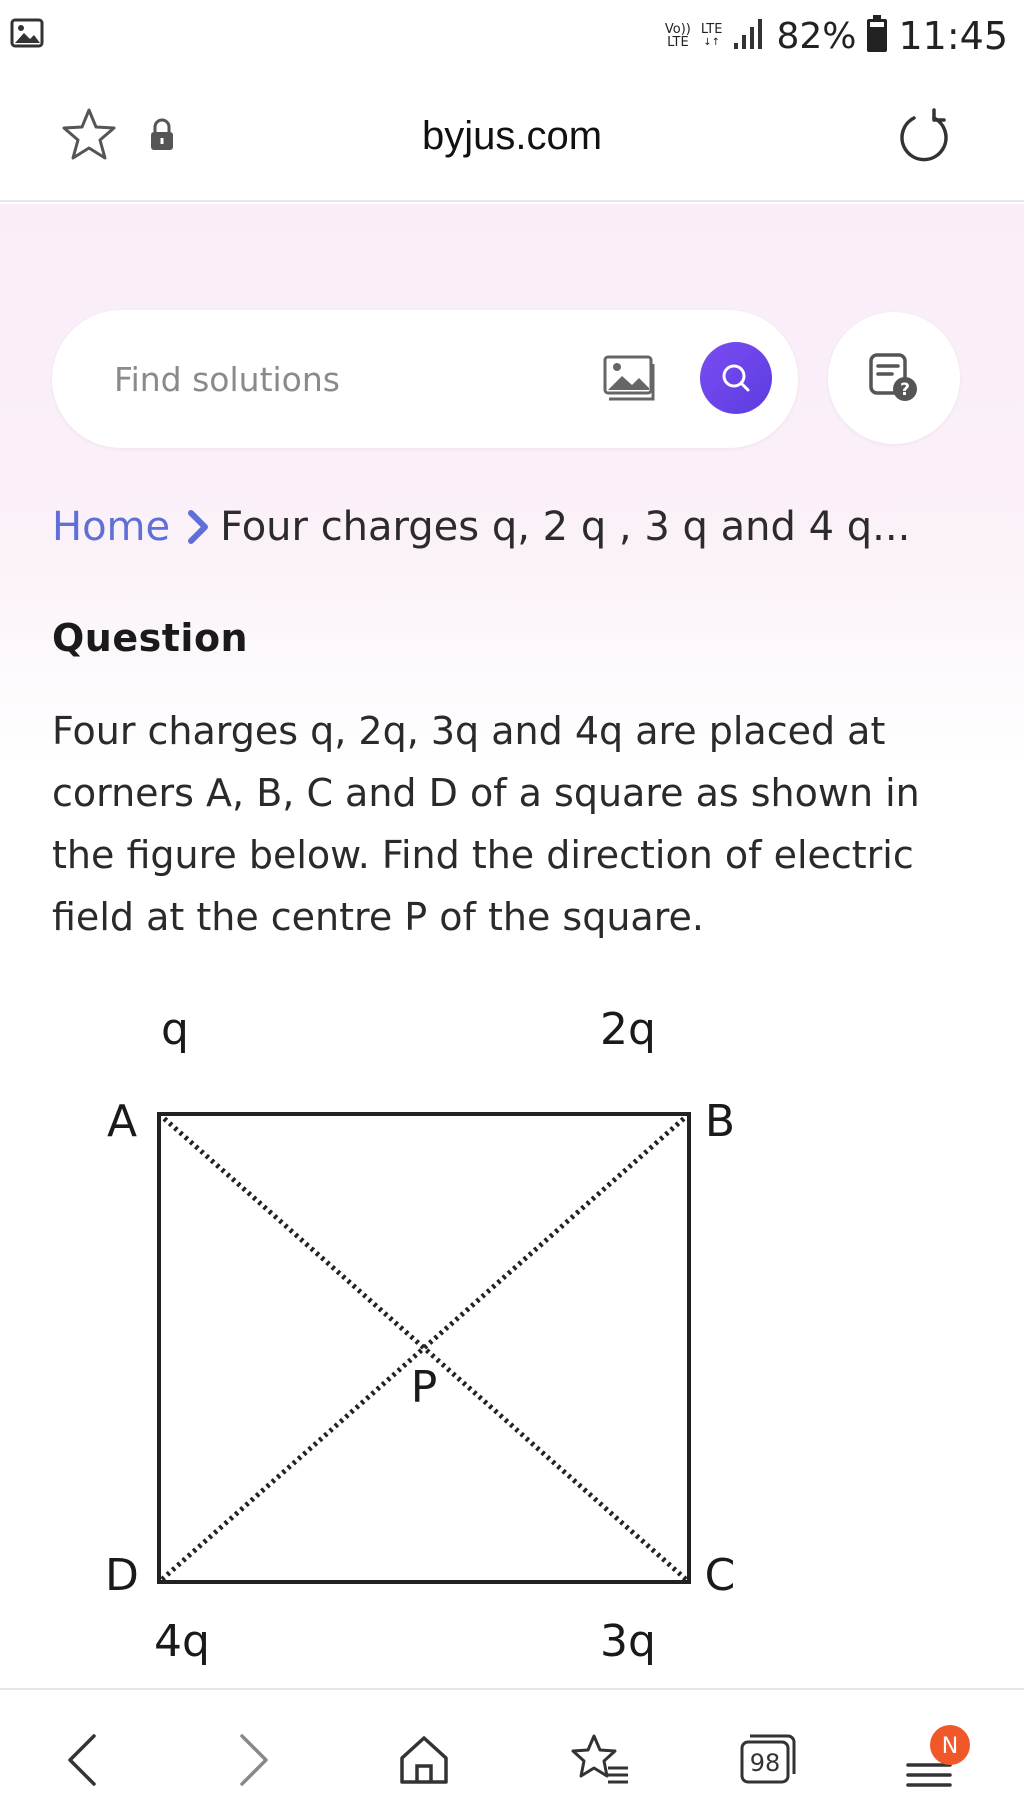 Image resolution: width=1024 pixels, height=1820 pixels. What do you see at coordinates (27, 35) in the screenshot?
I see `gallery-icon` at bounding box center [27, 35].